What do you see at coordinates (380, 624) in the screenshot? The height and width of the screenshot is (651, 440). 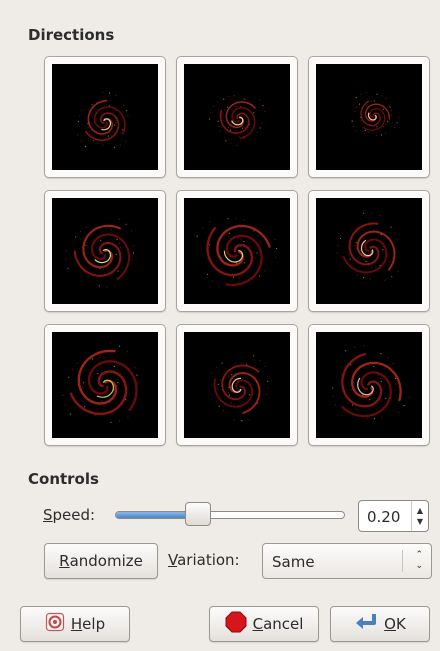 I see `ok-button: OK` at bounding box center [380, 624].